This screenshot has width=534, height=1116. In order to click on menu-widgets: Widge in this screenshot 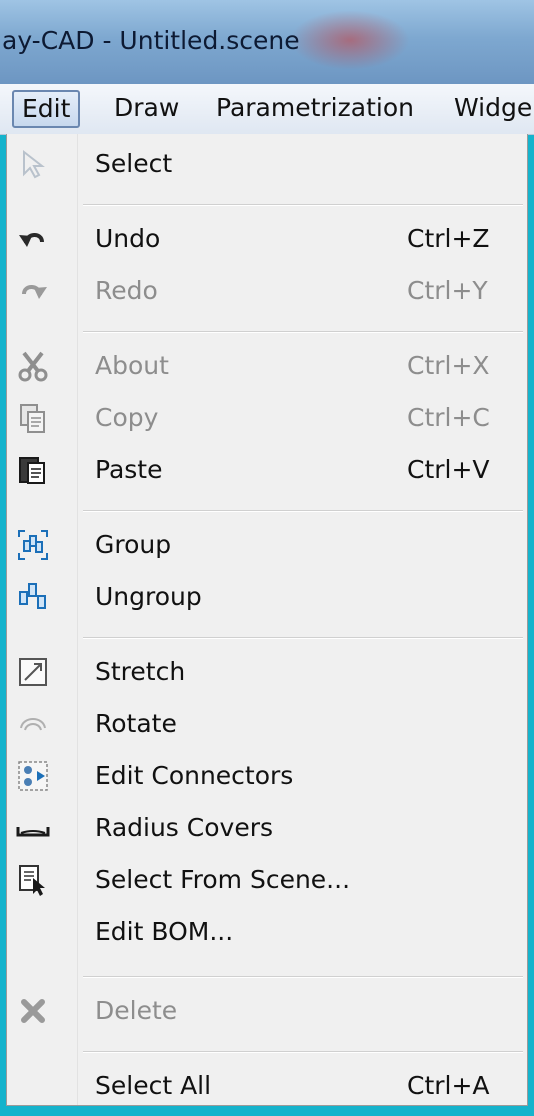, I will do `click(490, 108)`.